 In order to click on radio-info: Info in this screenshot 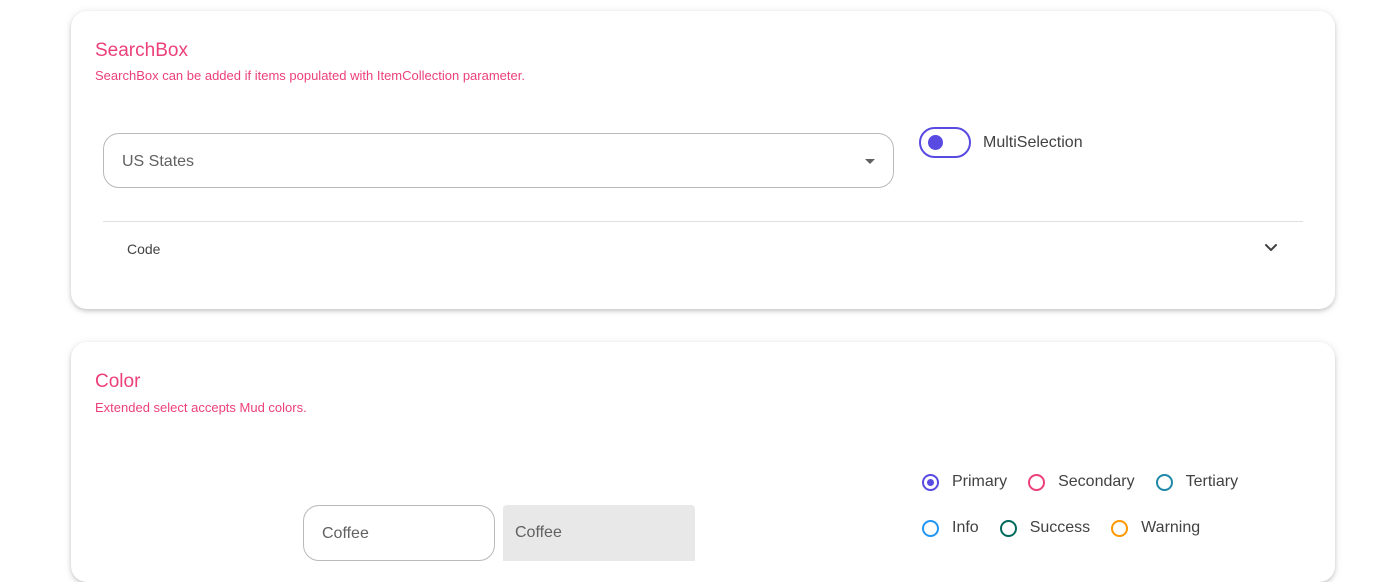, I will do `click(950, 528)`.